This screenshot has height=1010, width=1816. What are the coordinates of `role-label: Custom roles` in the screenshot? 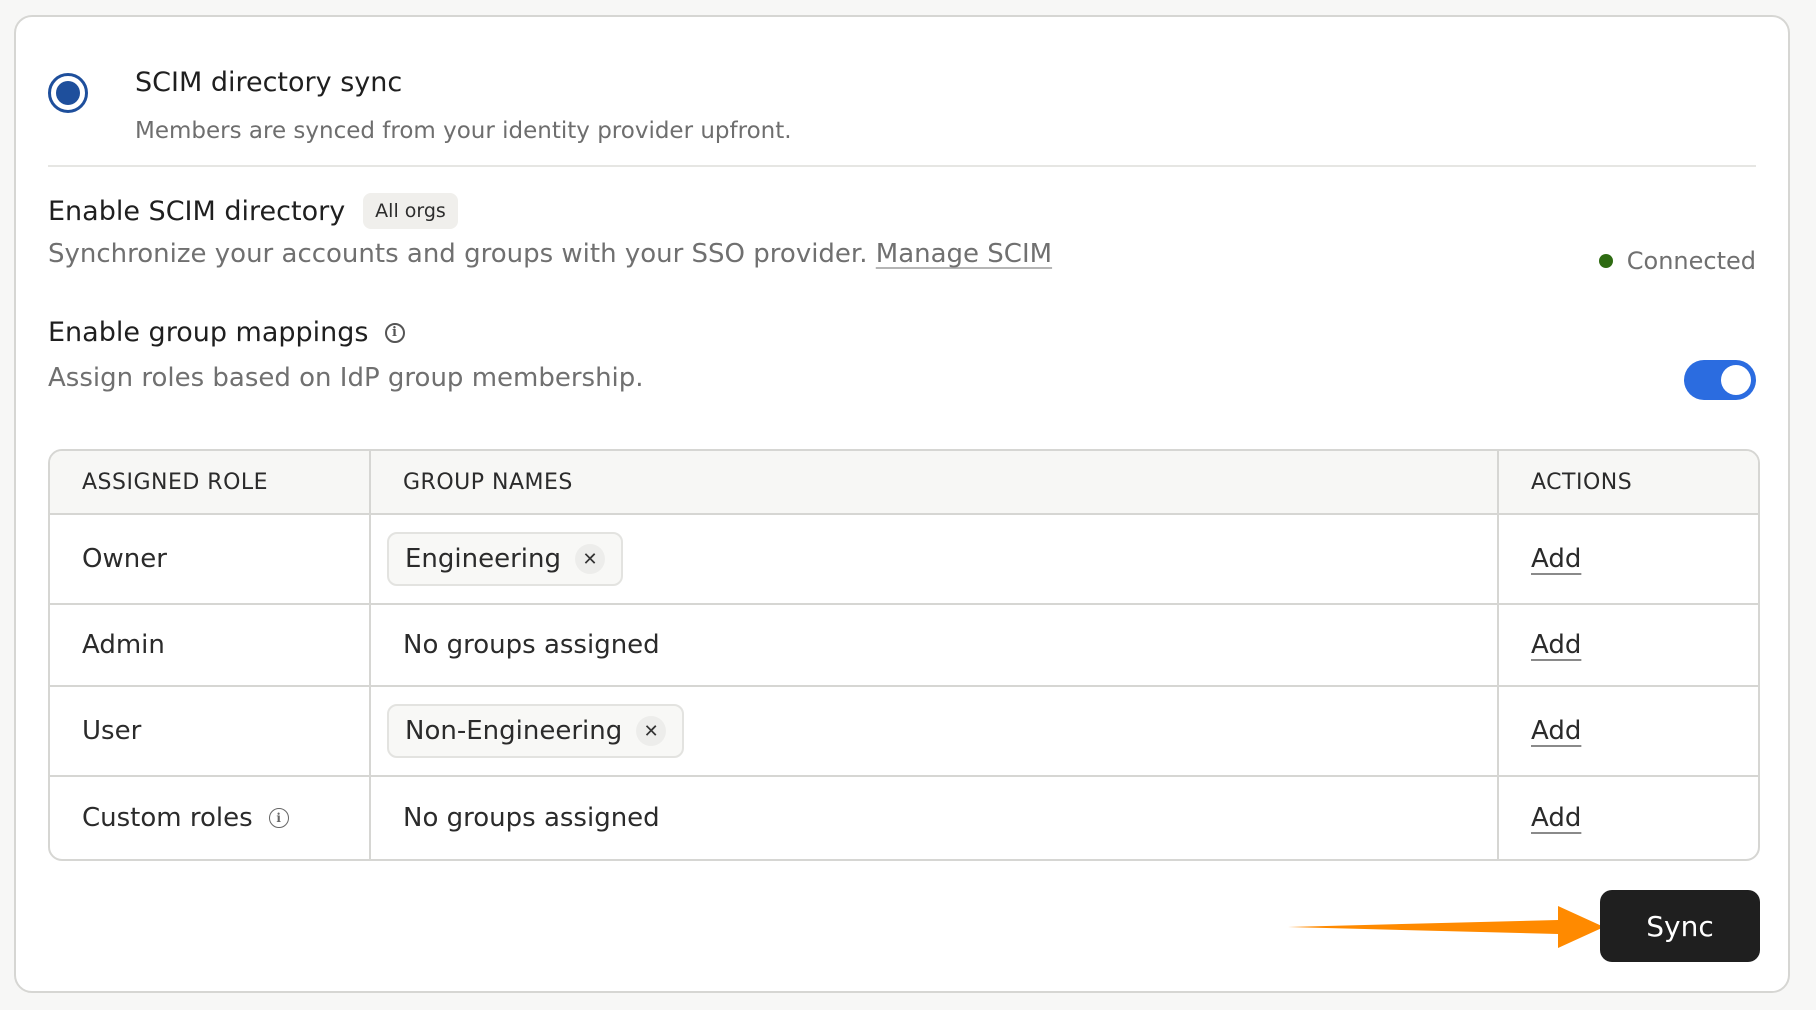 It's located at (167, 818).